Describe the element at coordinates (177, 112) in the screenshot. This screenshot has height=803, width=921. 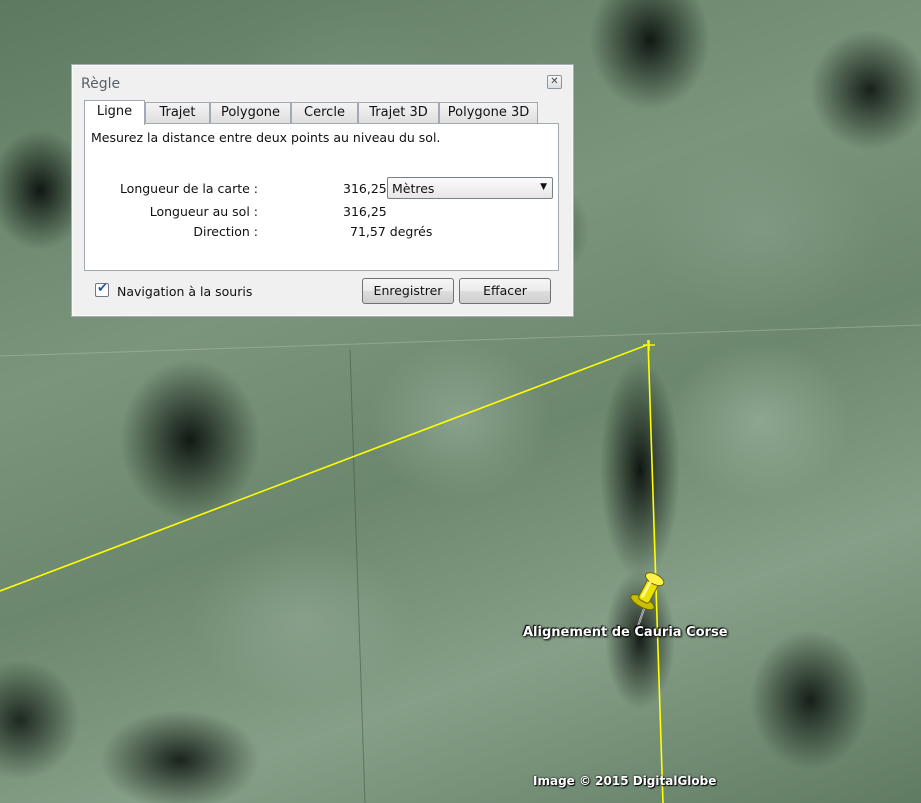
I see `tab-trajet: Trajet` at that location.